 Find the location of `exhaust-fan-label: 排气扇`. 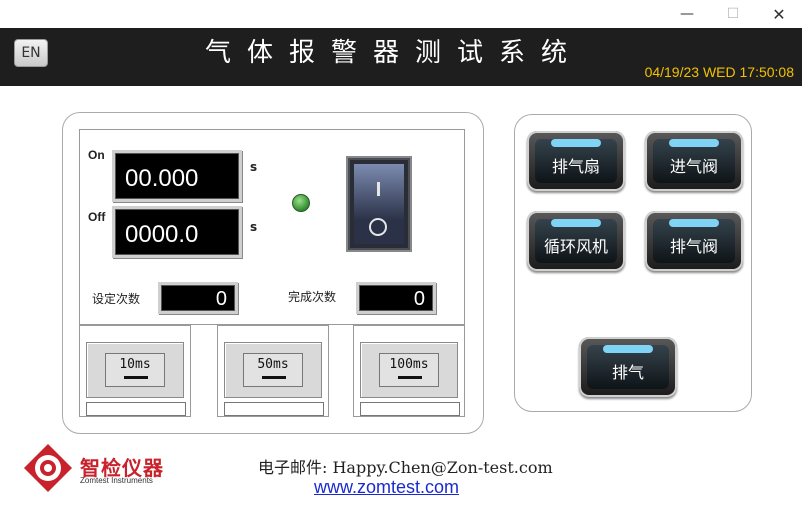

exhaust-fan-label: 排气扇 is located at coordinates (575, 166).